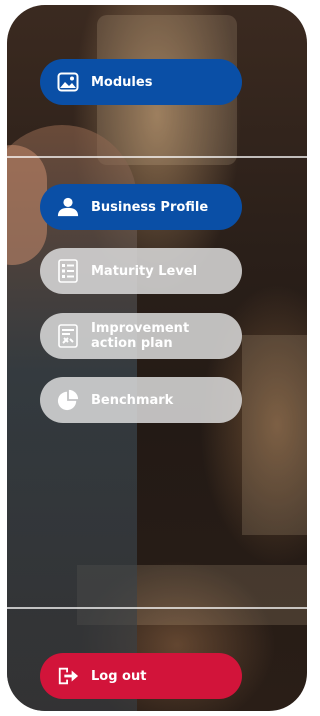 The height and width of the screenshot is (716, 320). Describe the element at coordinates (132, 400) in the screenshot. I see `nav-benchmark-label: Benchmark` at that location.